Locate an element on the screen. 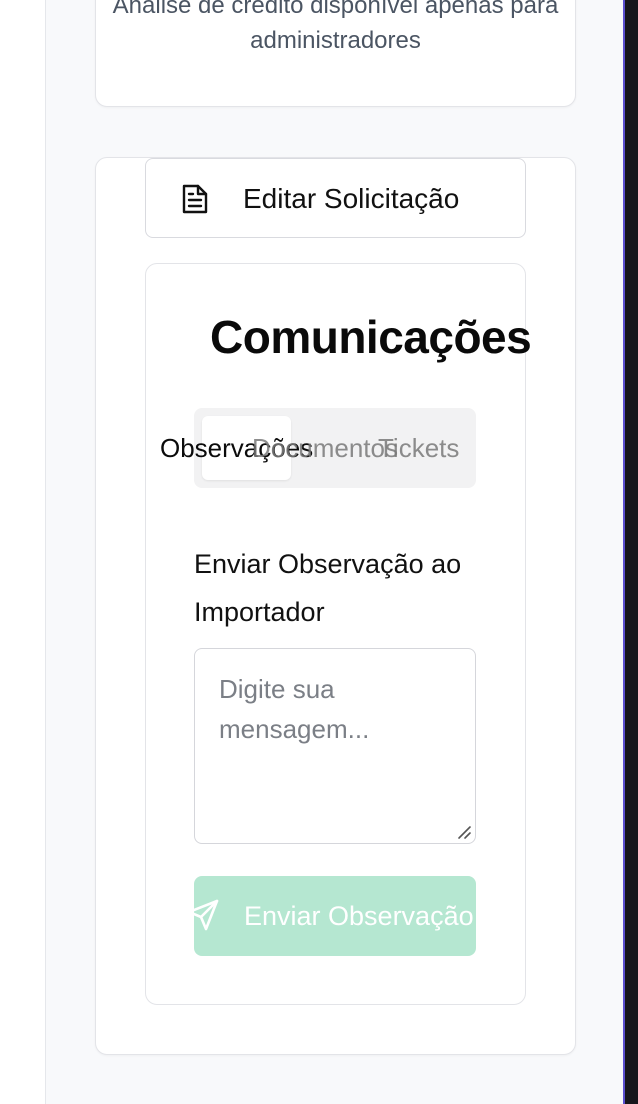 Image resolution: width=638 pixels, height=1104 pixels. window-edge is located at coordinates (630, 552).